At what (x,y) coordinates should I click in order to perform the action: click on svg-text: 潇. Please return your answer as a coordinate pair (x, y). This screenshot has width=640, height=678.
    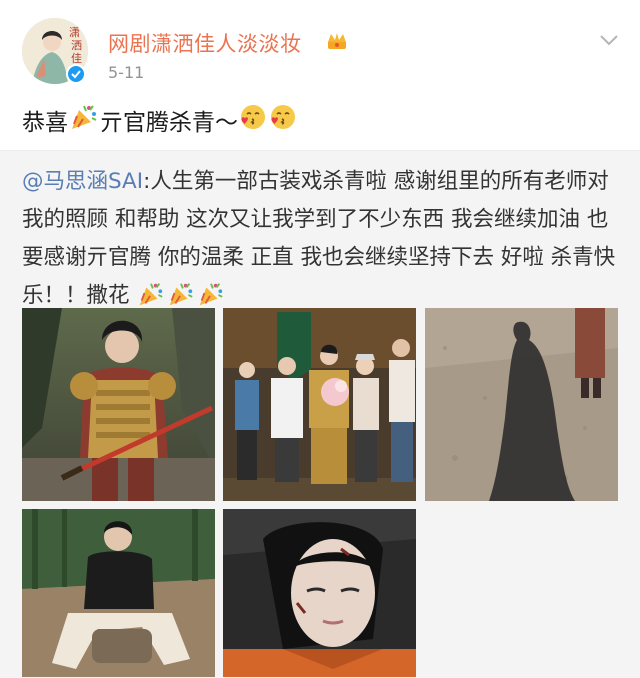
    Looking at the image, I should click on (74, 32).